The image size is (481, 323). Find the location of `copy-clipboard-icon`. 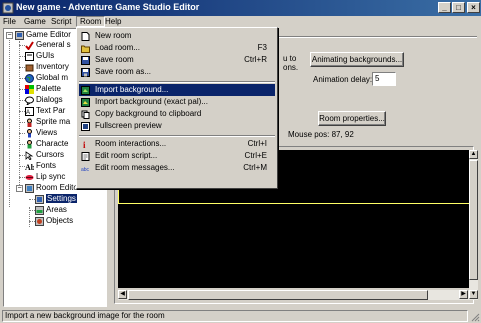

copy-clipboard-icon is located at coordinates (85, 114).